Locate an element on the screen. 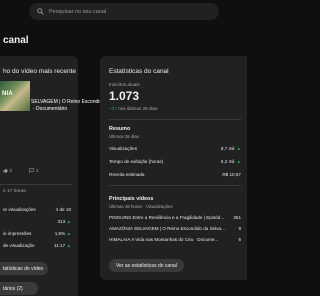 The image size is (320, 296). metric-row: io impressões 1,5% ▲ is located at coordinates (37, 233).